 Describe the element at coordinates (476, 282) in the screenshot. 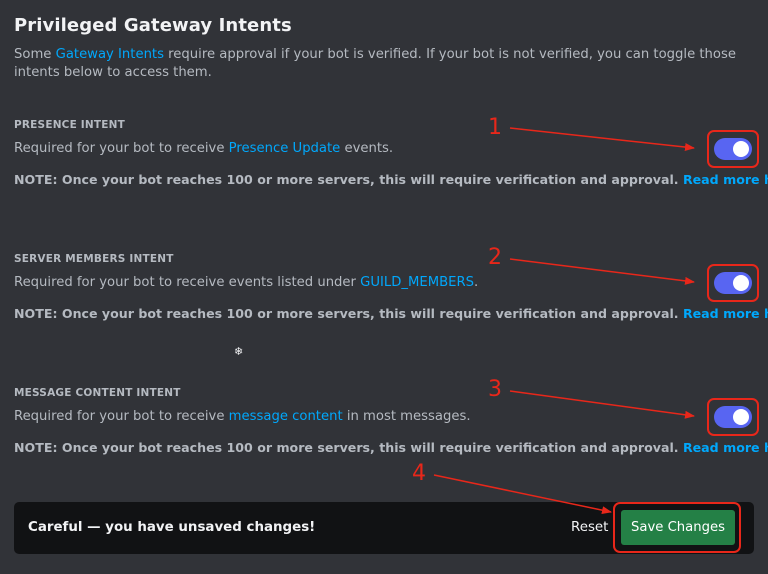

I see `desc-suffix: .` at that location.